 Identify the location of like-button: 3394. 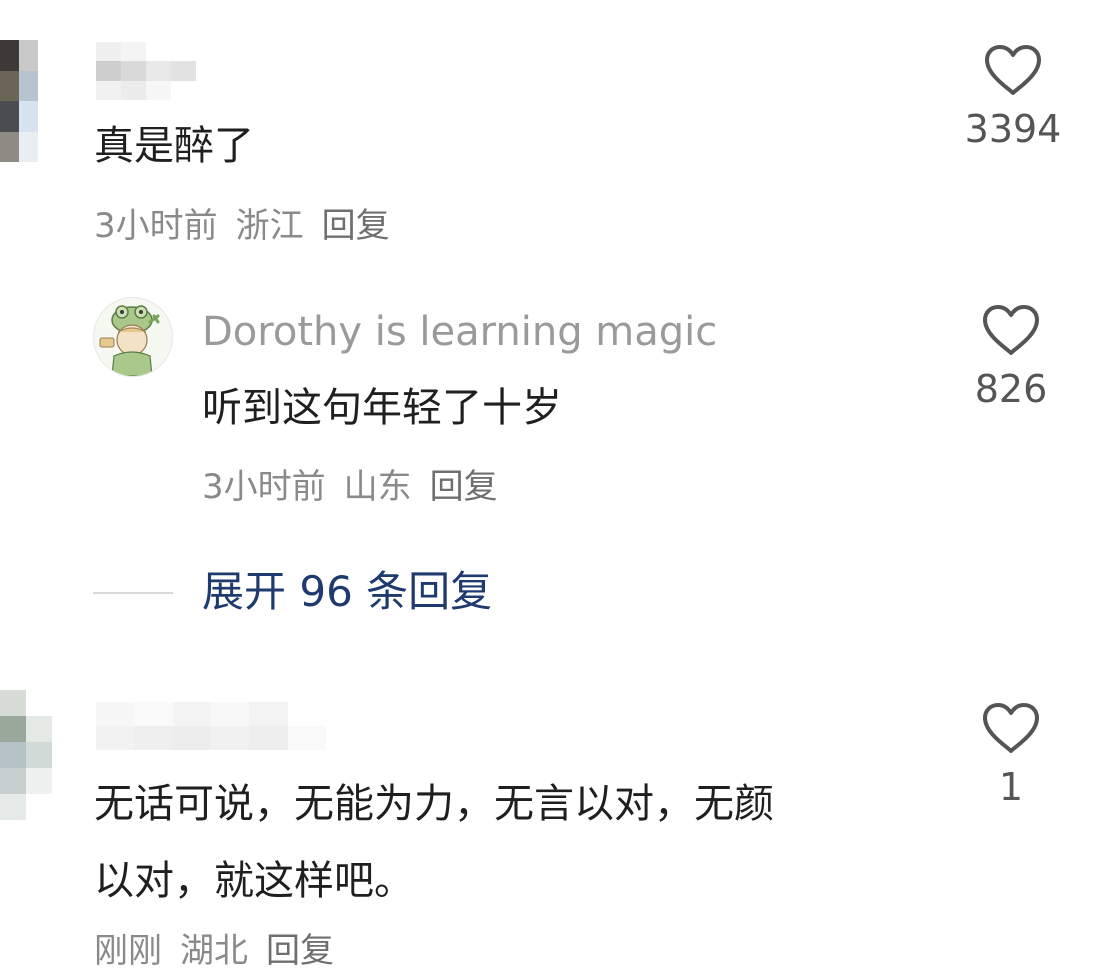
(1013, 96).